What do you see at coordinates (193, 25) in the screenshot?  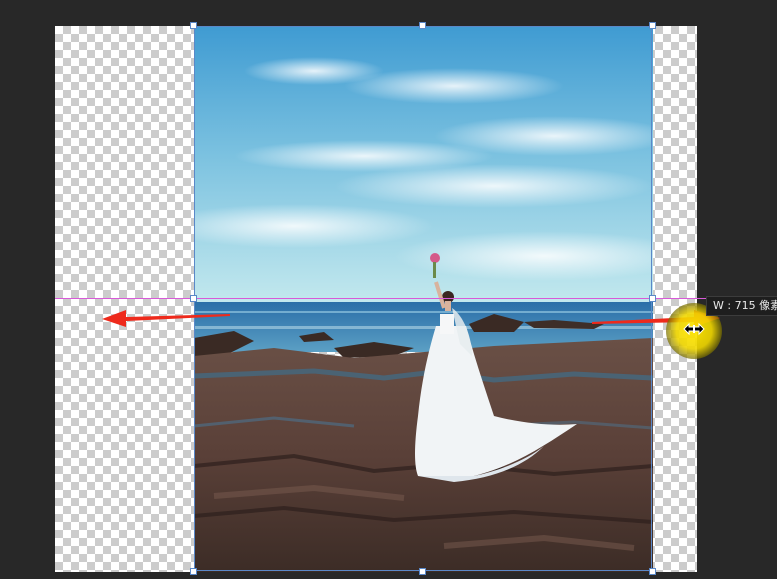 I see `transform-handle-top-left` at bounding box center [193, 25].